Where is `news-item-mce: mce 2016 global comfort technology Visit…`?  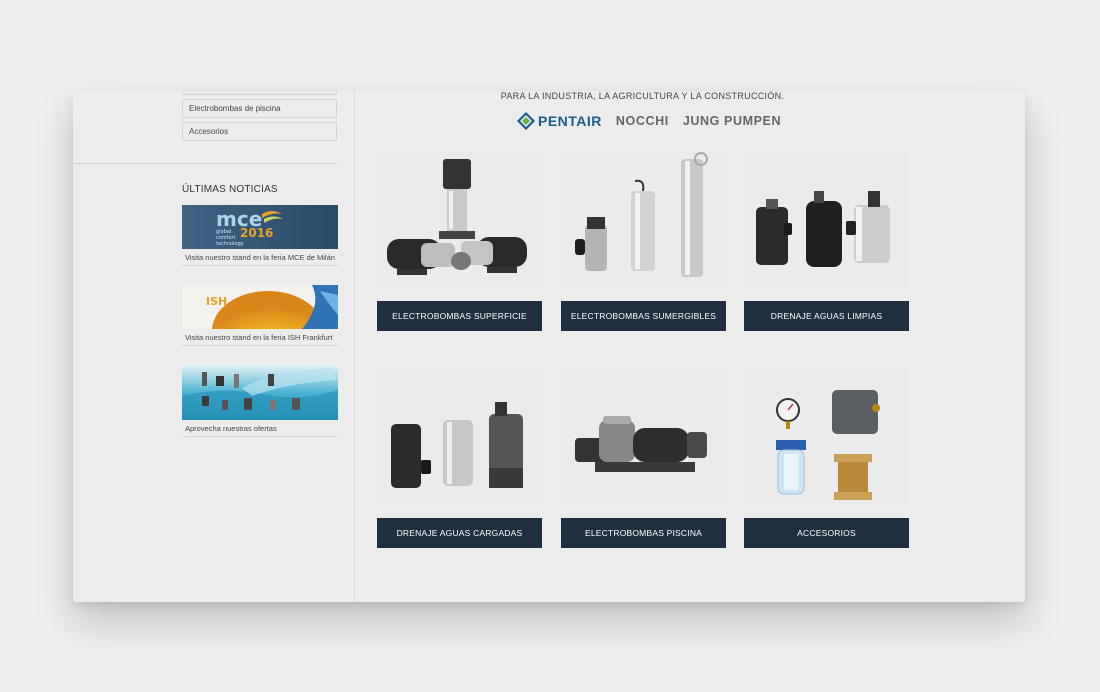 news-item-mce: mce 2016 global comfort technology Visit… is located at coordinates (260, 235).